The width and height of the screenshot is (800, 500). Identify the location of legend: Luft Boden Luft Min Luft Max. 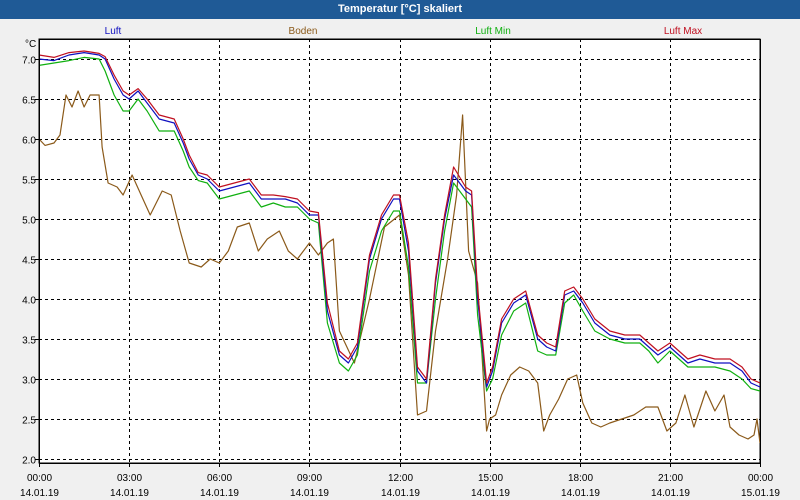
(404, 31).